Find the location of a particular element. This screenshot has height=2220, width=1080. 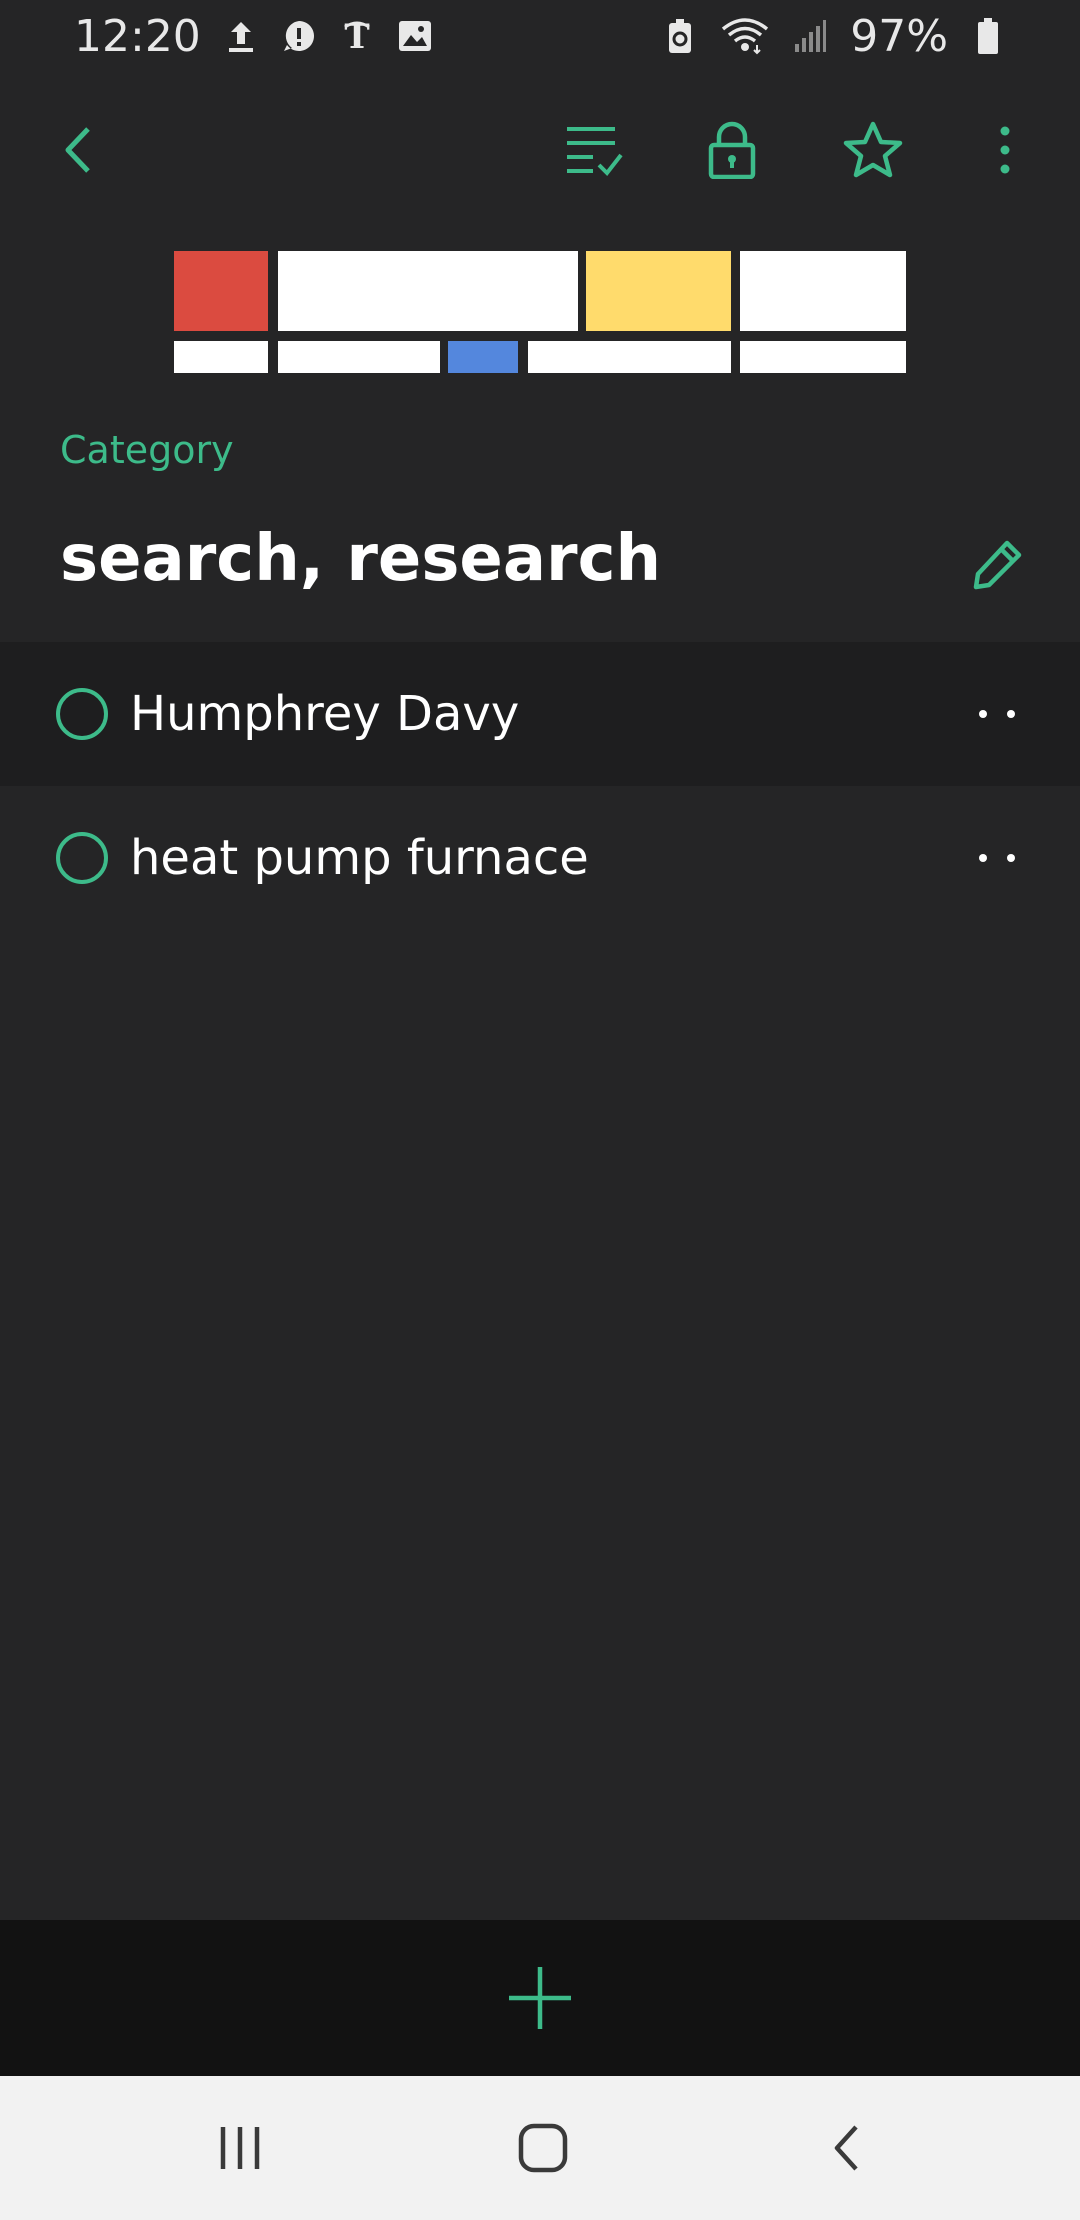

add-icon is located at coordinates (540, 1998).